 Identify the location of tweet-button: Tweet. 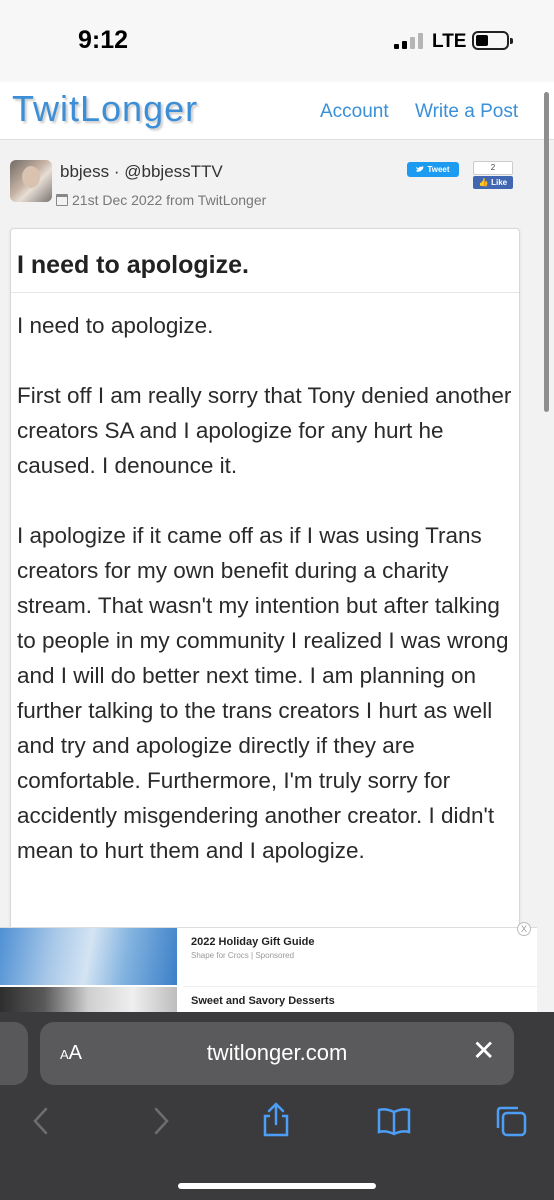
(433, 169).